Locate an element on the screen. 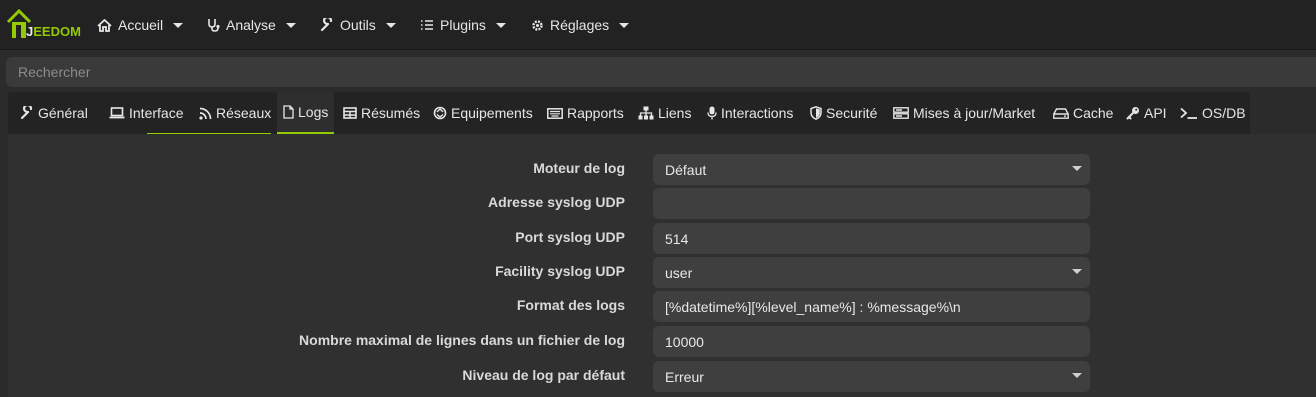 The image size is (1316, 397). nav-plugins-label: Plugins is located at coordinates (463, 25).